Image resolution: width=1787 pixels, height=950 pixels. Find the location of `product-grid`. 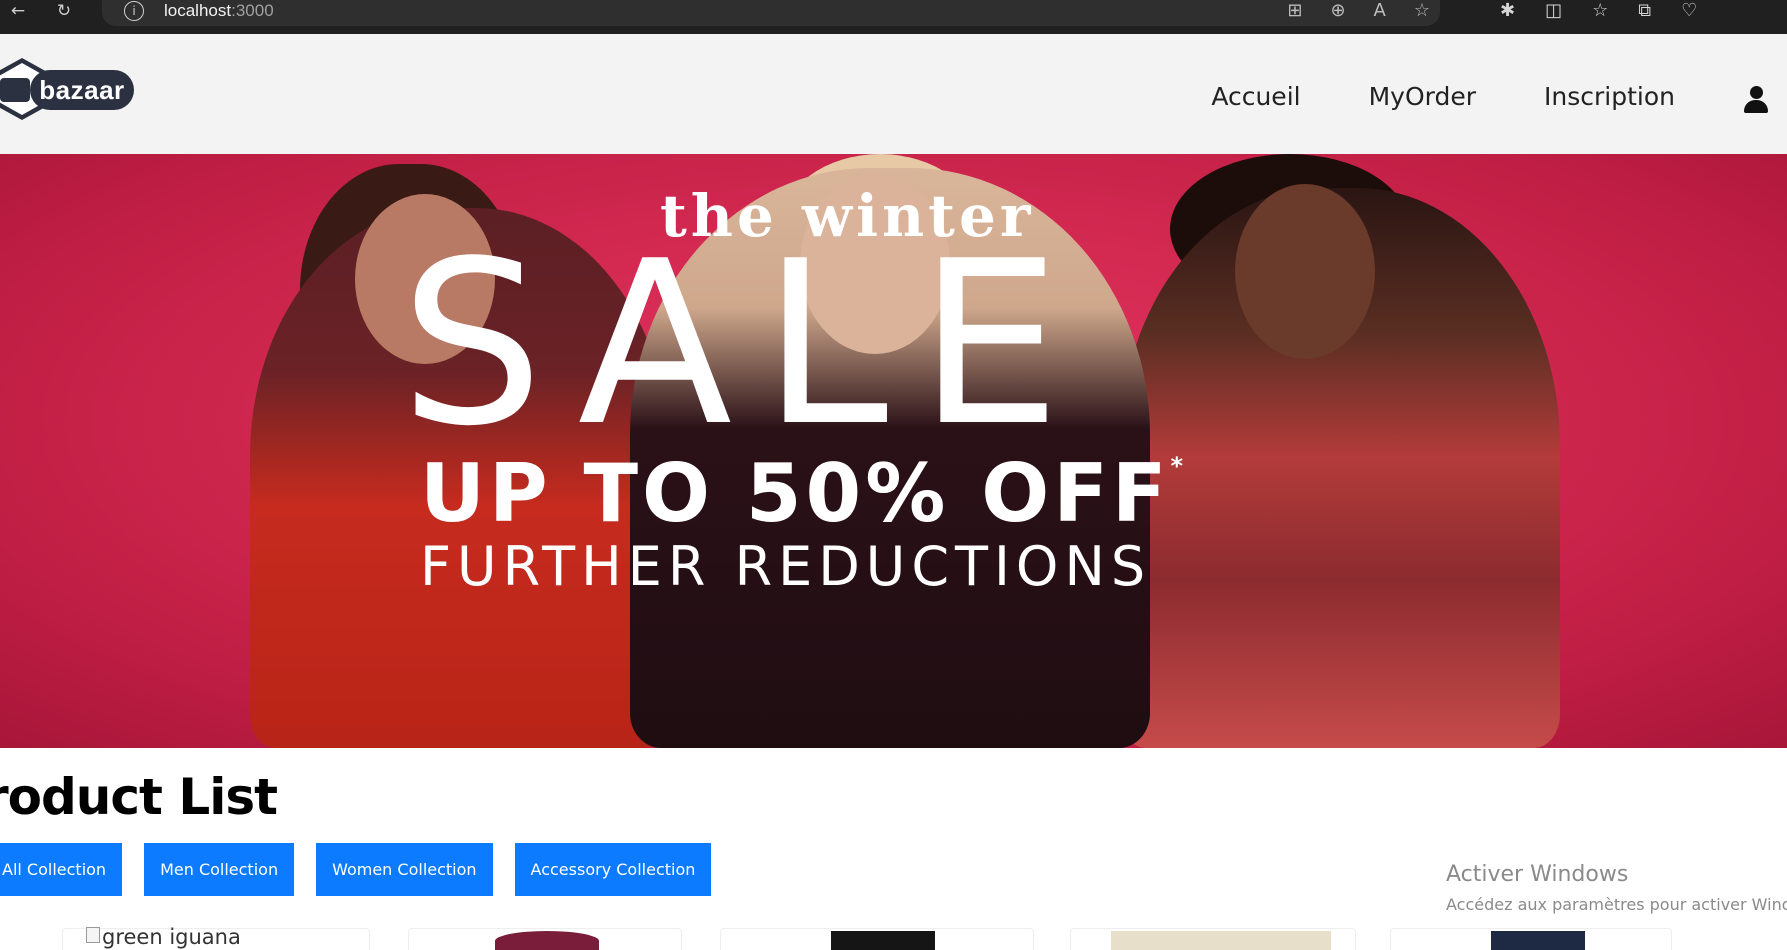

product-grid is located at coordinates (893, 939).